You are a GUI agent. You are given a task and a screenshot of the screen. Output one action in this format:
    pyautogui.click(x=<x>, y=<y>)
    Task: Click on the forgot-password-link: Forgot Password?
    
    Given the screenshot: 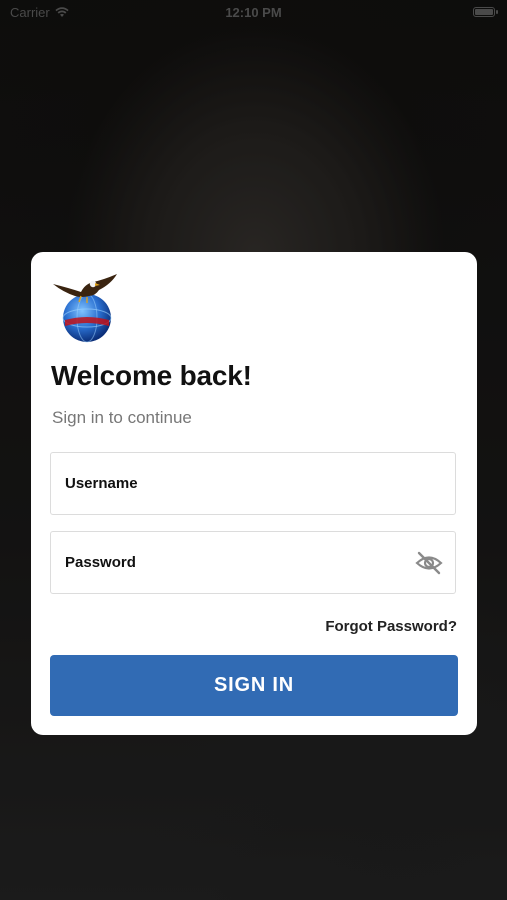 What is the action you would take?
    pyautogui.click(x=391, y=626)
    